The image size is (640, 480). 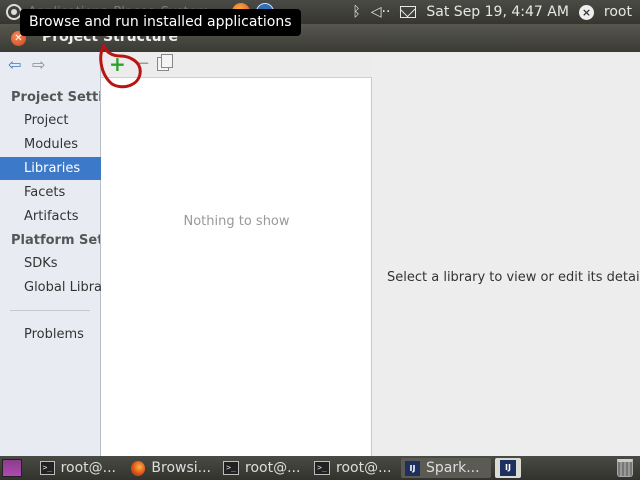 I want to click on section-project-settings: Project Settings, so click(x=55, y=97).